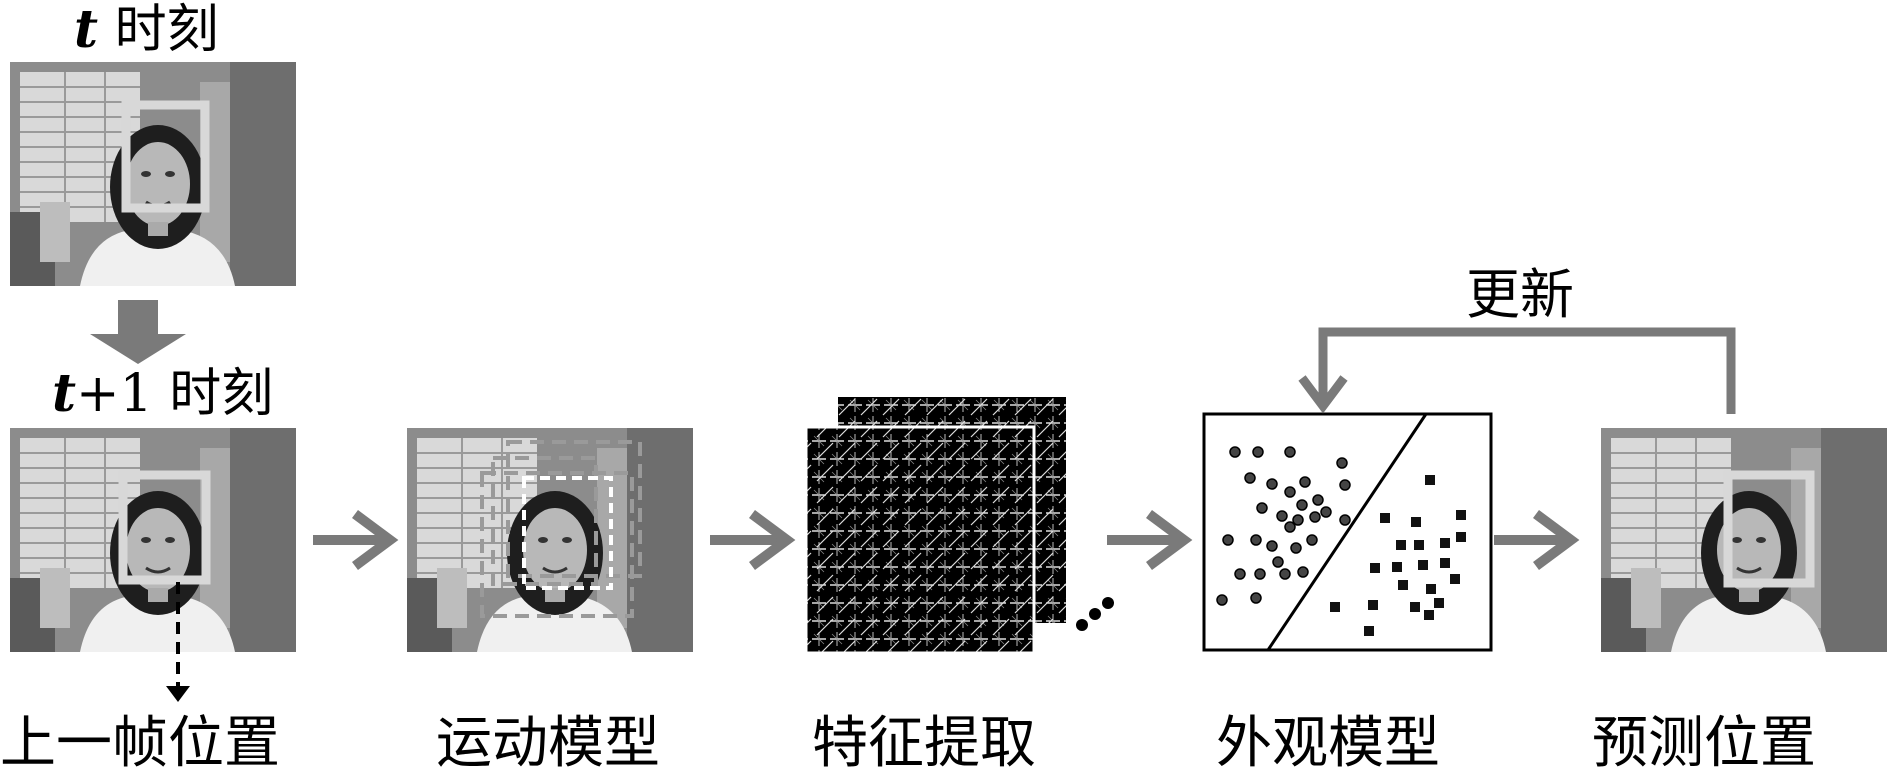 Image resolution: width=1887 pixels, height=777 pixels. What do you see at coordinates (1520, 294) in the screenshot?
I see `update-label: 更新` at bounding box center [1520, 294].